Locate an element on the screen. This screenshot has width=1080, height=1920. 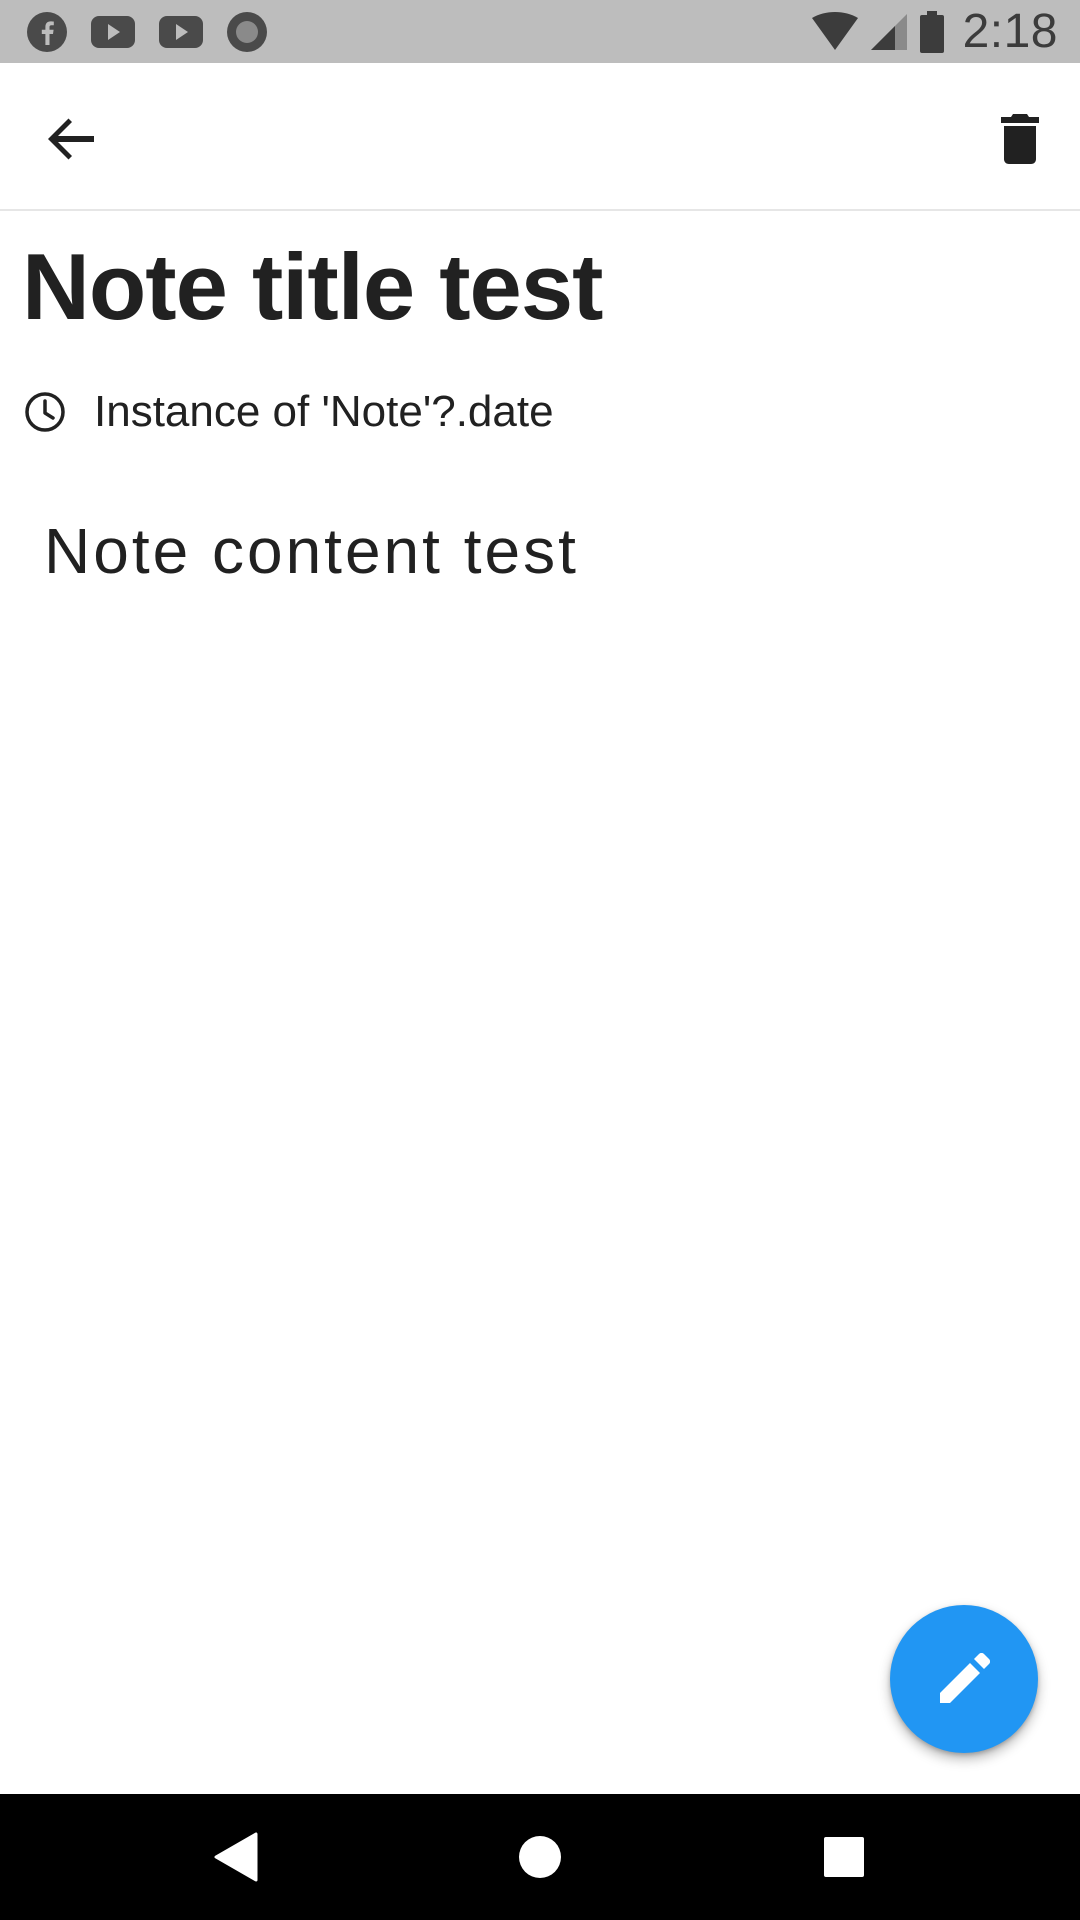
wifi-icon is located at coordinates (834, 30).